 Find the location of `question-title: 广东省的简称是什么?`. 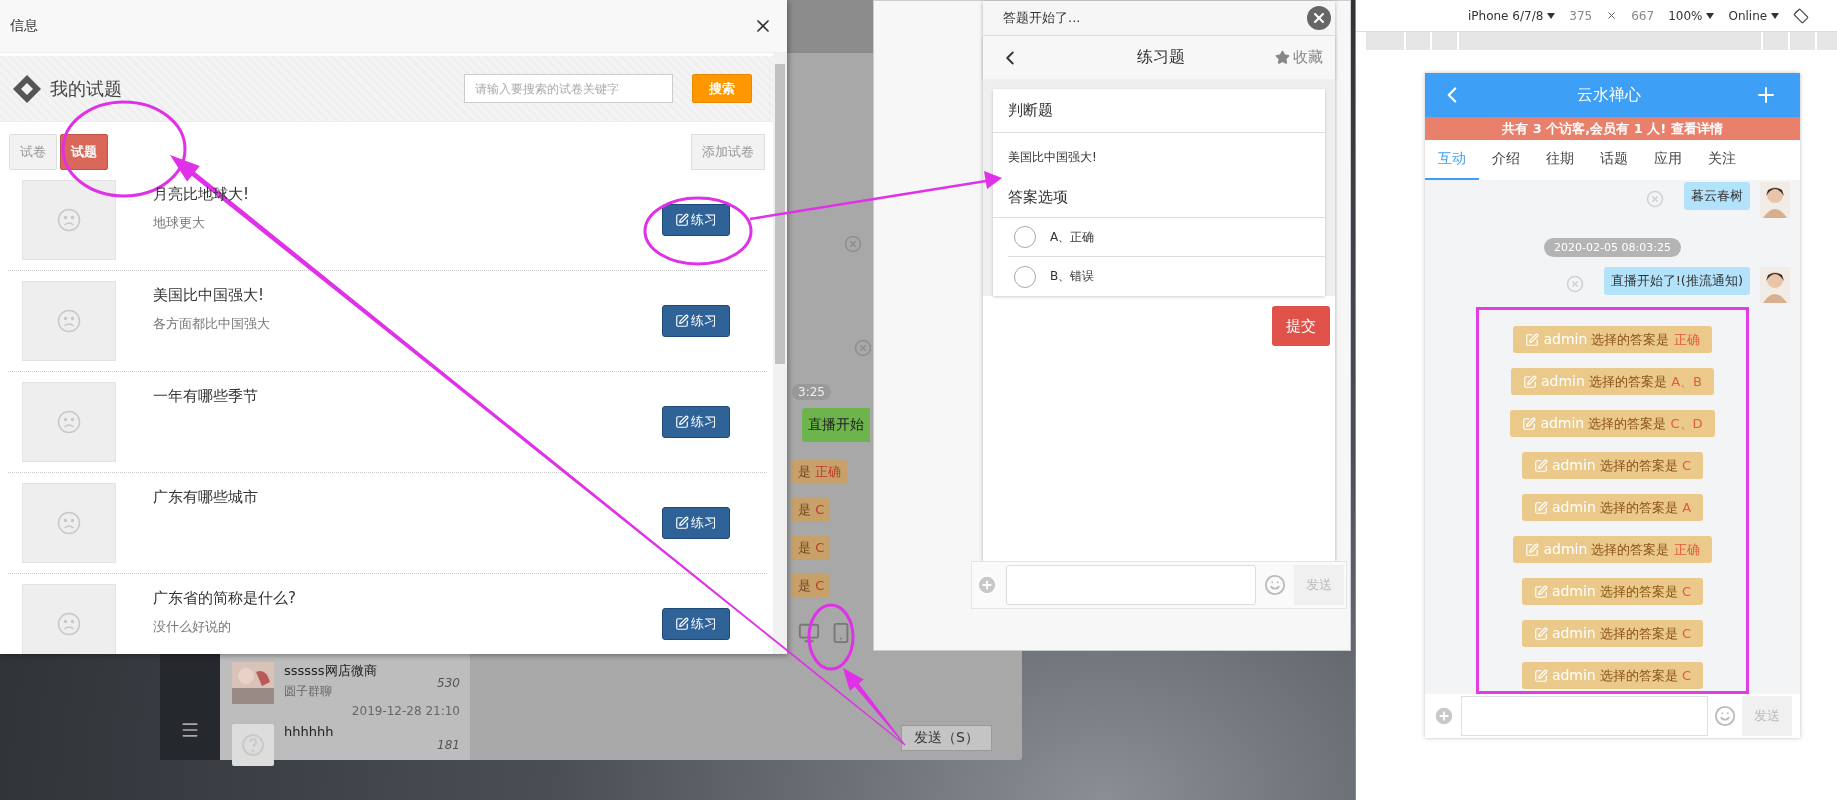

question-title: 广东省的简称是什么? is located at coordinates (407, 598).